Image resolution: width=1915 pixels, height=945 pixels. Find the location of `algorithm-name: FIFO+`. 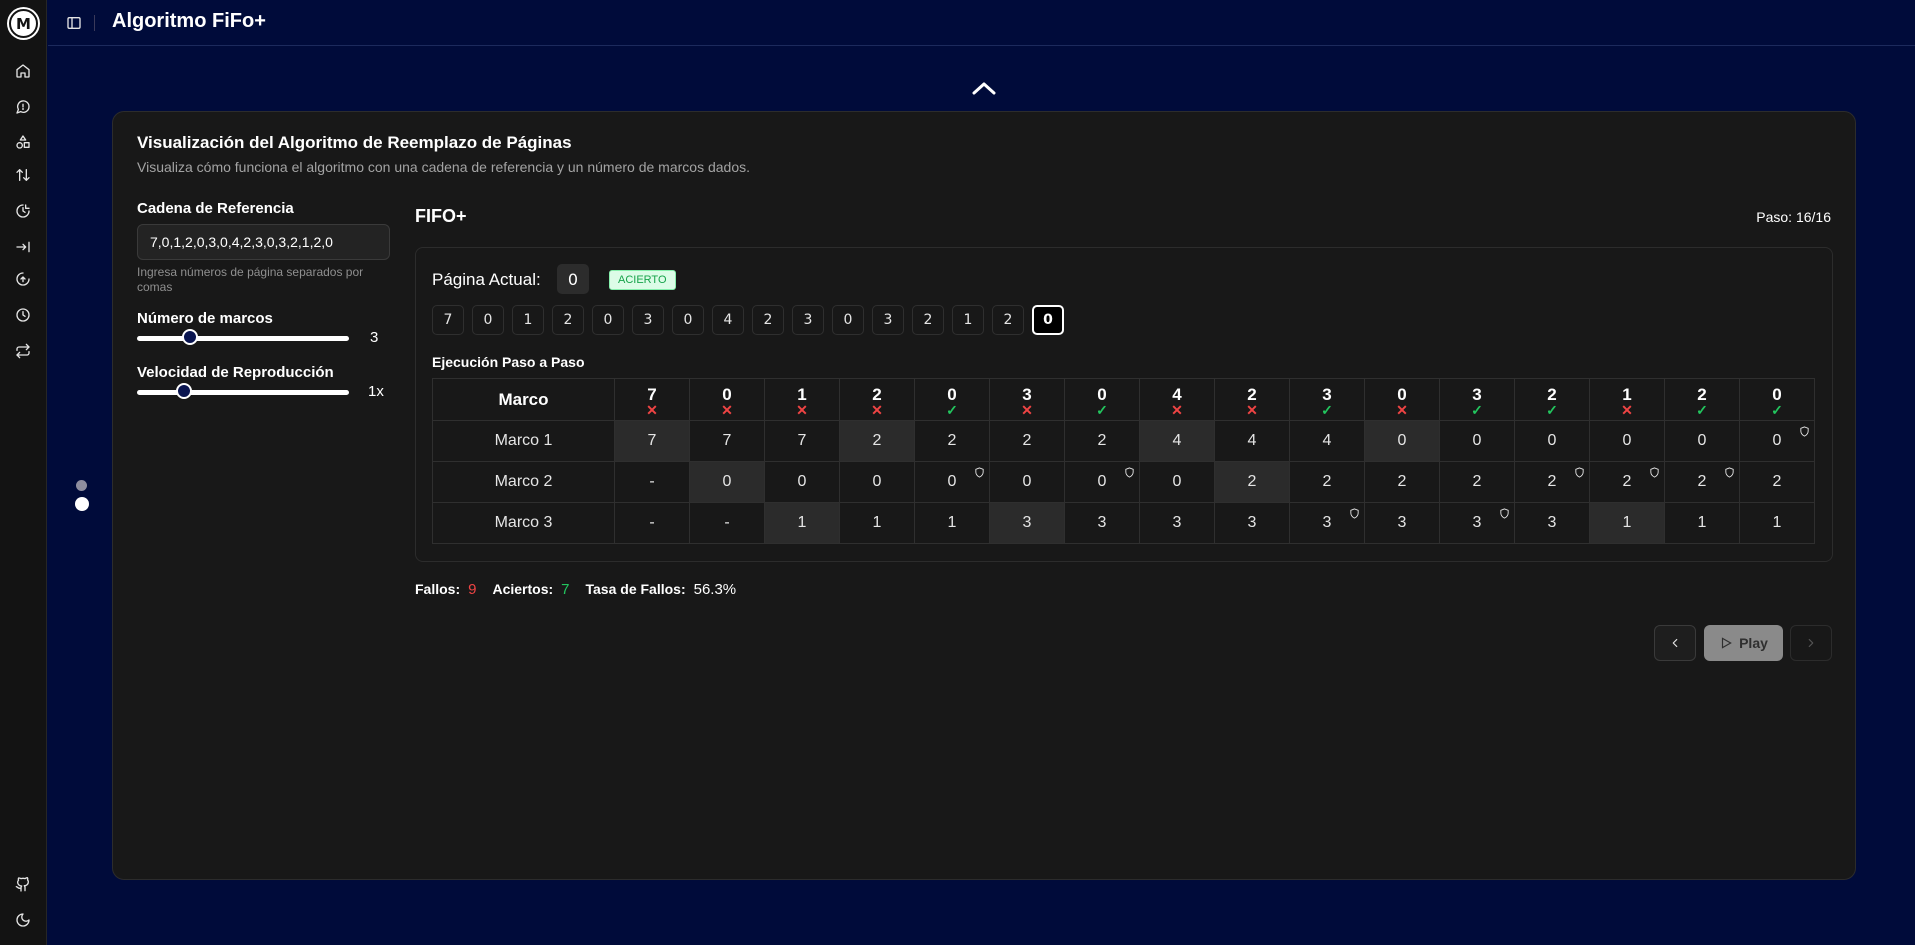

algorithm-name: FIFO+ is located at coordinates (441, 216).